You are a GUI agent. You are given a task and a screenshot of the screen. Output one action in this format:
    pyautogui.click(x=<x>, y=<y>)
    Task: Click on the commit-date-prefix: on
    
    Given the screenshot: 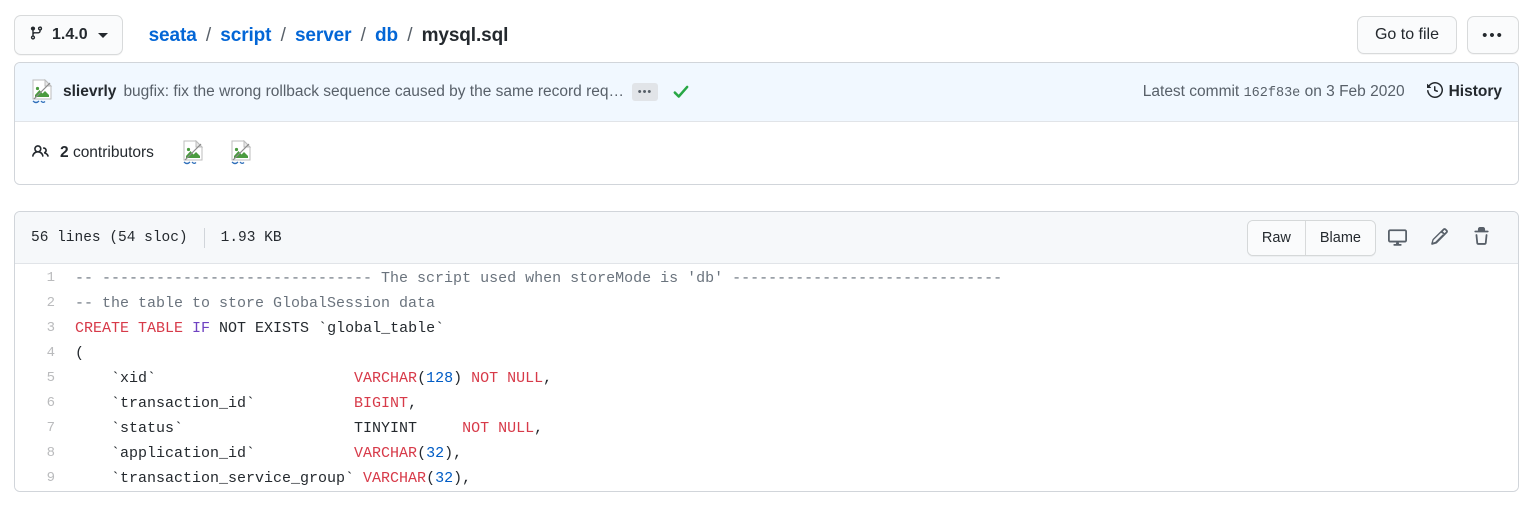 What is the action you would take?
    pyautogui.click(x=1313, y=91)
    